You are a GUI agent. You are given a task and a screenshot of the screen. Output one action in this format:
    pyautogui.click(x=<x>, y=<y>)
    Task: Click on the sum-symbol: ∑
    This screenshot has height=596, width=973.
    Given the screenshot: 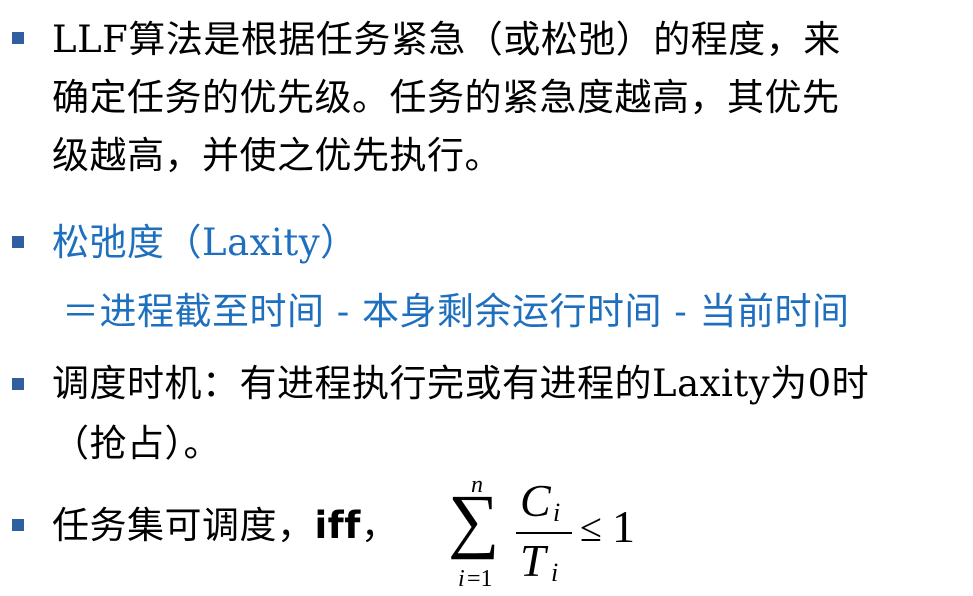 What is the action you would take?
    pyautogui.click(x=474, y=520)
    